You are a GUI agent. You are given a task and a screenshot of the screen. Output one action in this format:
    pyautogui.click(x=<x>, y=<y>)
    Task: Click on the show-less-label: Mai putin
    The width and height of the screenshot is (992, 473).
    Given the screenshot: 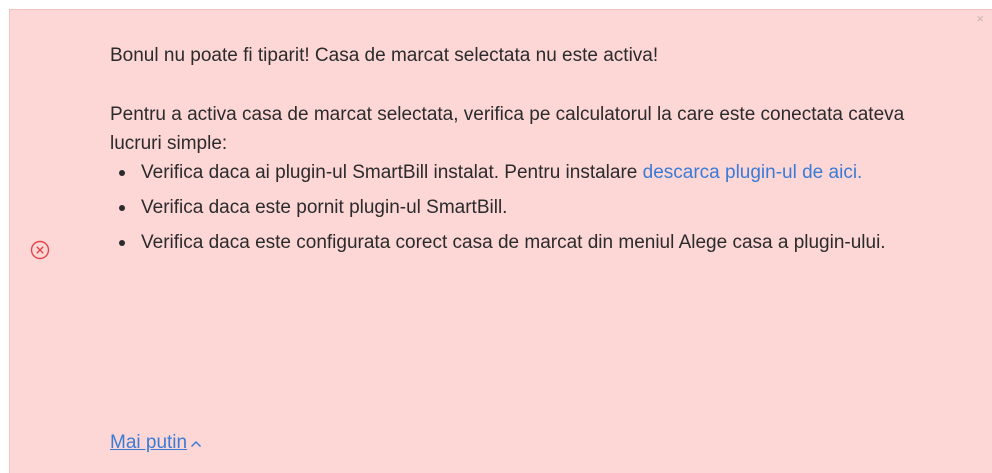 What is the action you would take?
    pyautogui.click(x=149, y=443)
    